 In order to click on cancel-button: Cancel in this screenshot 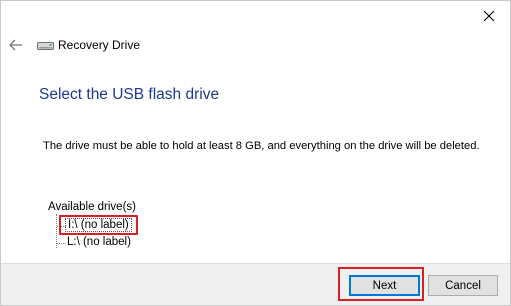, I will do `click(463, 285)`.